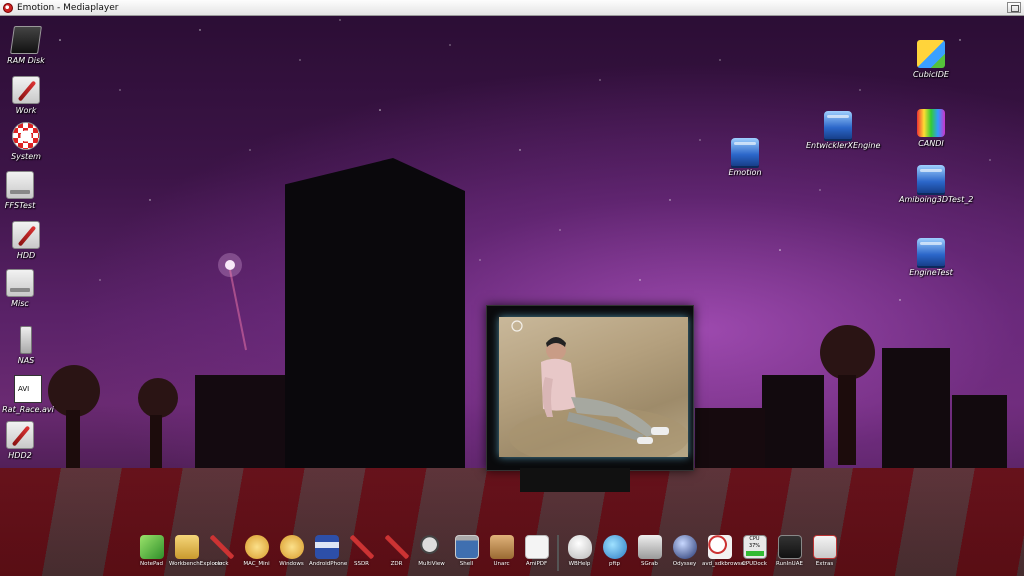  Describe the element at coordinates (931, 123) in the screenshot. I see `candi-icon` at that location.